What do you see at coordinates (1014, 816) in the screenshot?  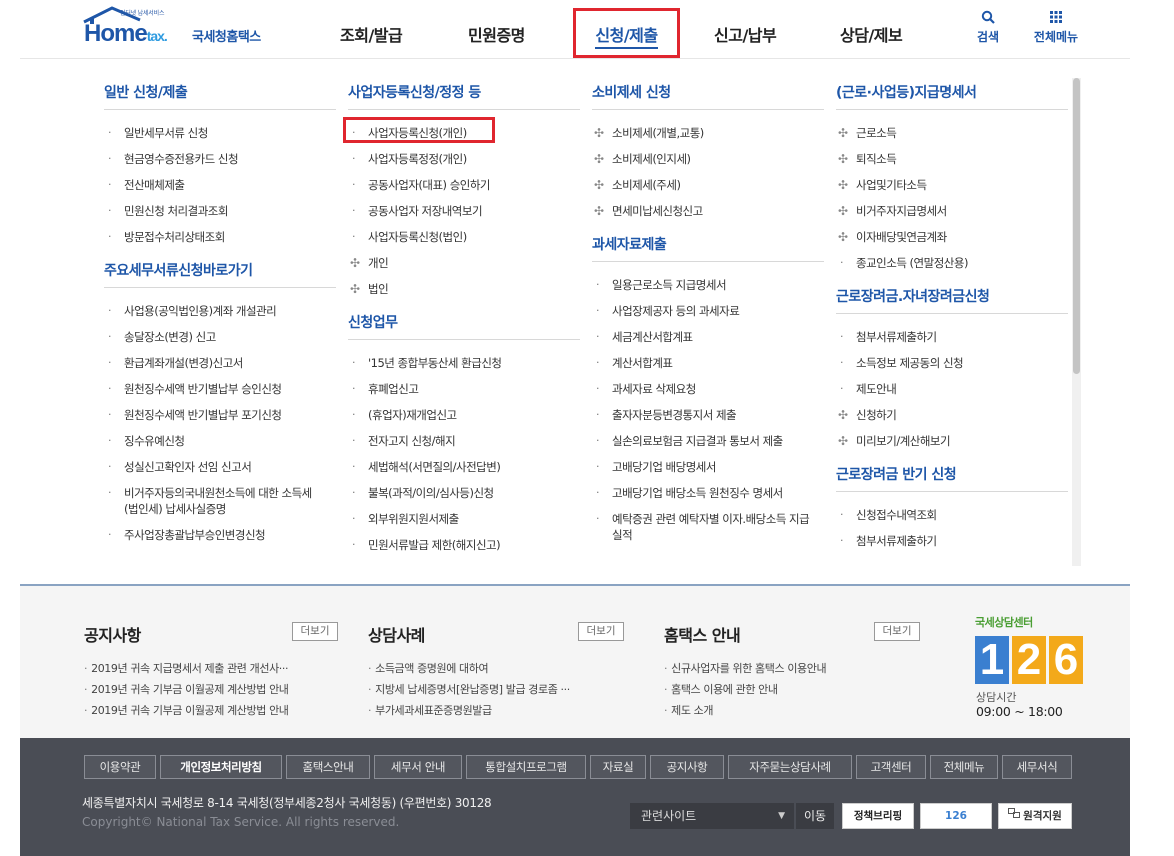 I see `remote-support-icon` at bounding box center [1014, 816].